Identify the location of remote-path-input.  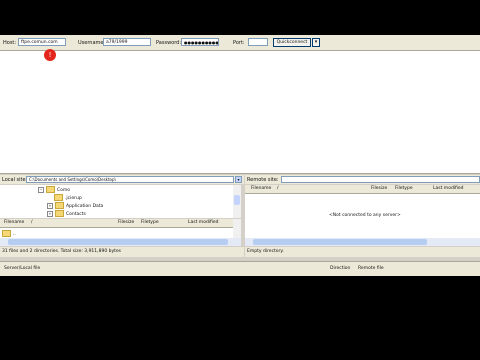
(380, 179).